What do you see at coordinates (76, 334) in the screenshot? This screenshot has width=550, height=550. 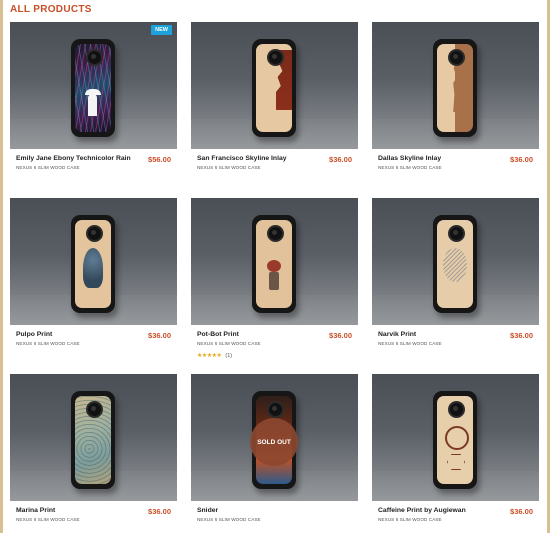 I see `product-name: Pulpo Print` at bounding box center [76, 334].